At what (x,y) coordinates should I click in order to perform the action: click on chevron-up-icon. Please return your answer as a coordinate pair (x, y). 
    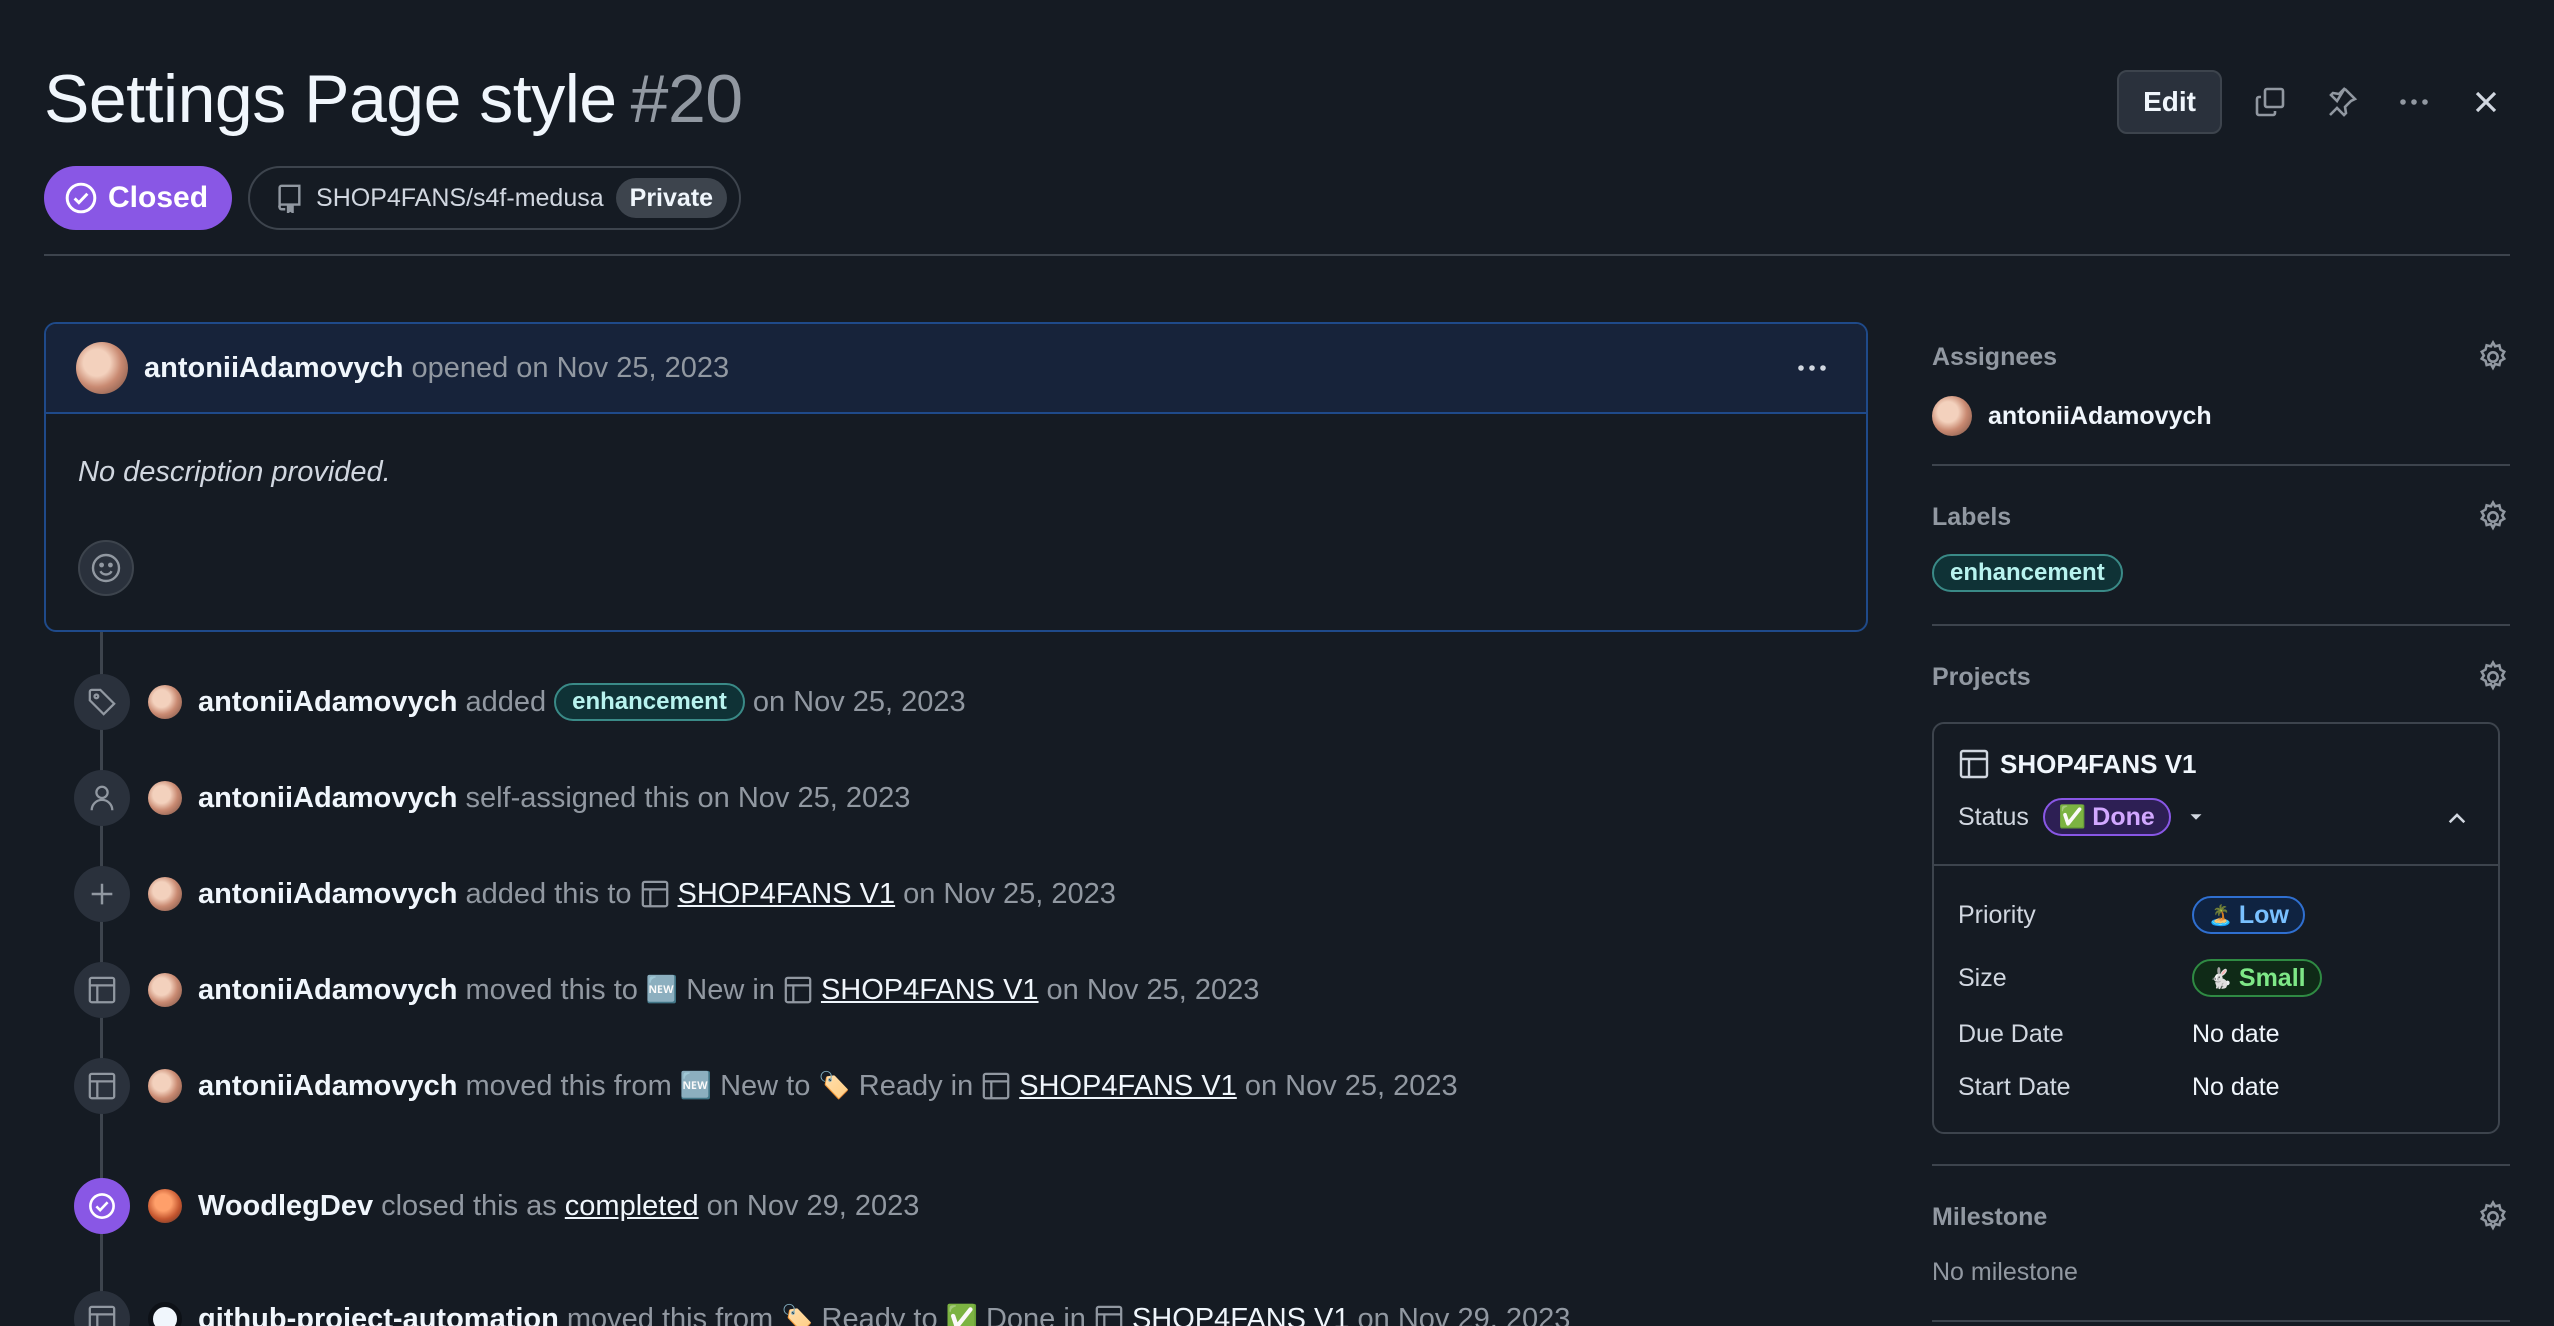
    Looking at the image, I should click on (2457, 819).